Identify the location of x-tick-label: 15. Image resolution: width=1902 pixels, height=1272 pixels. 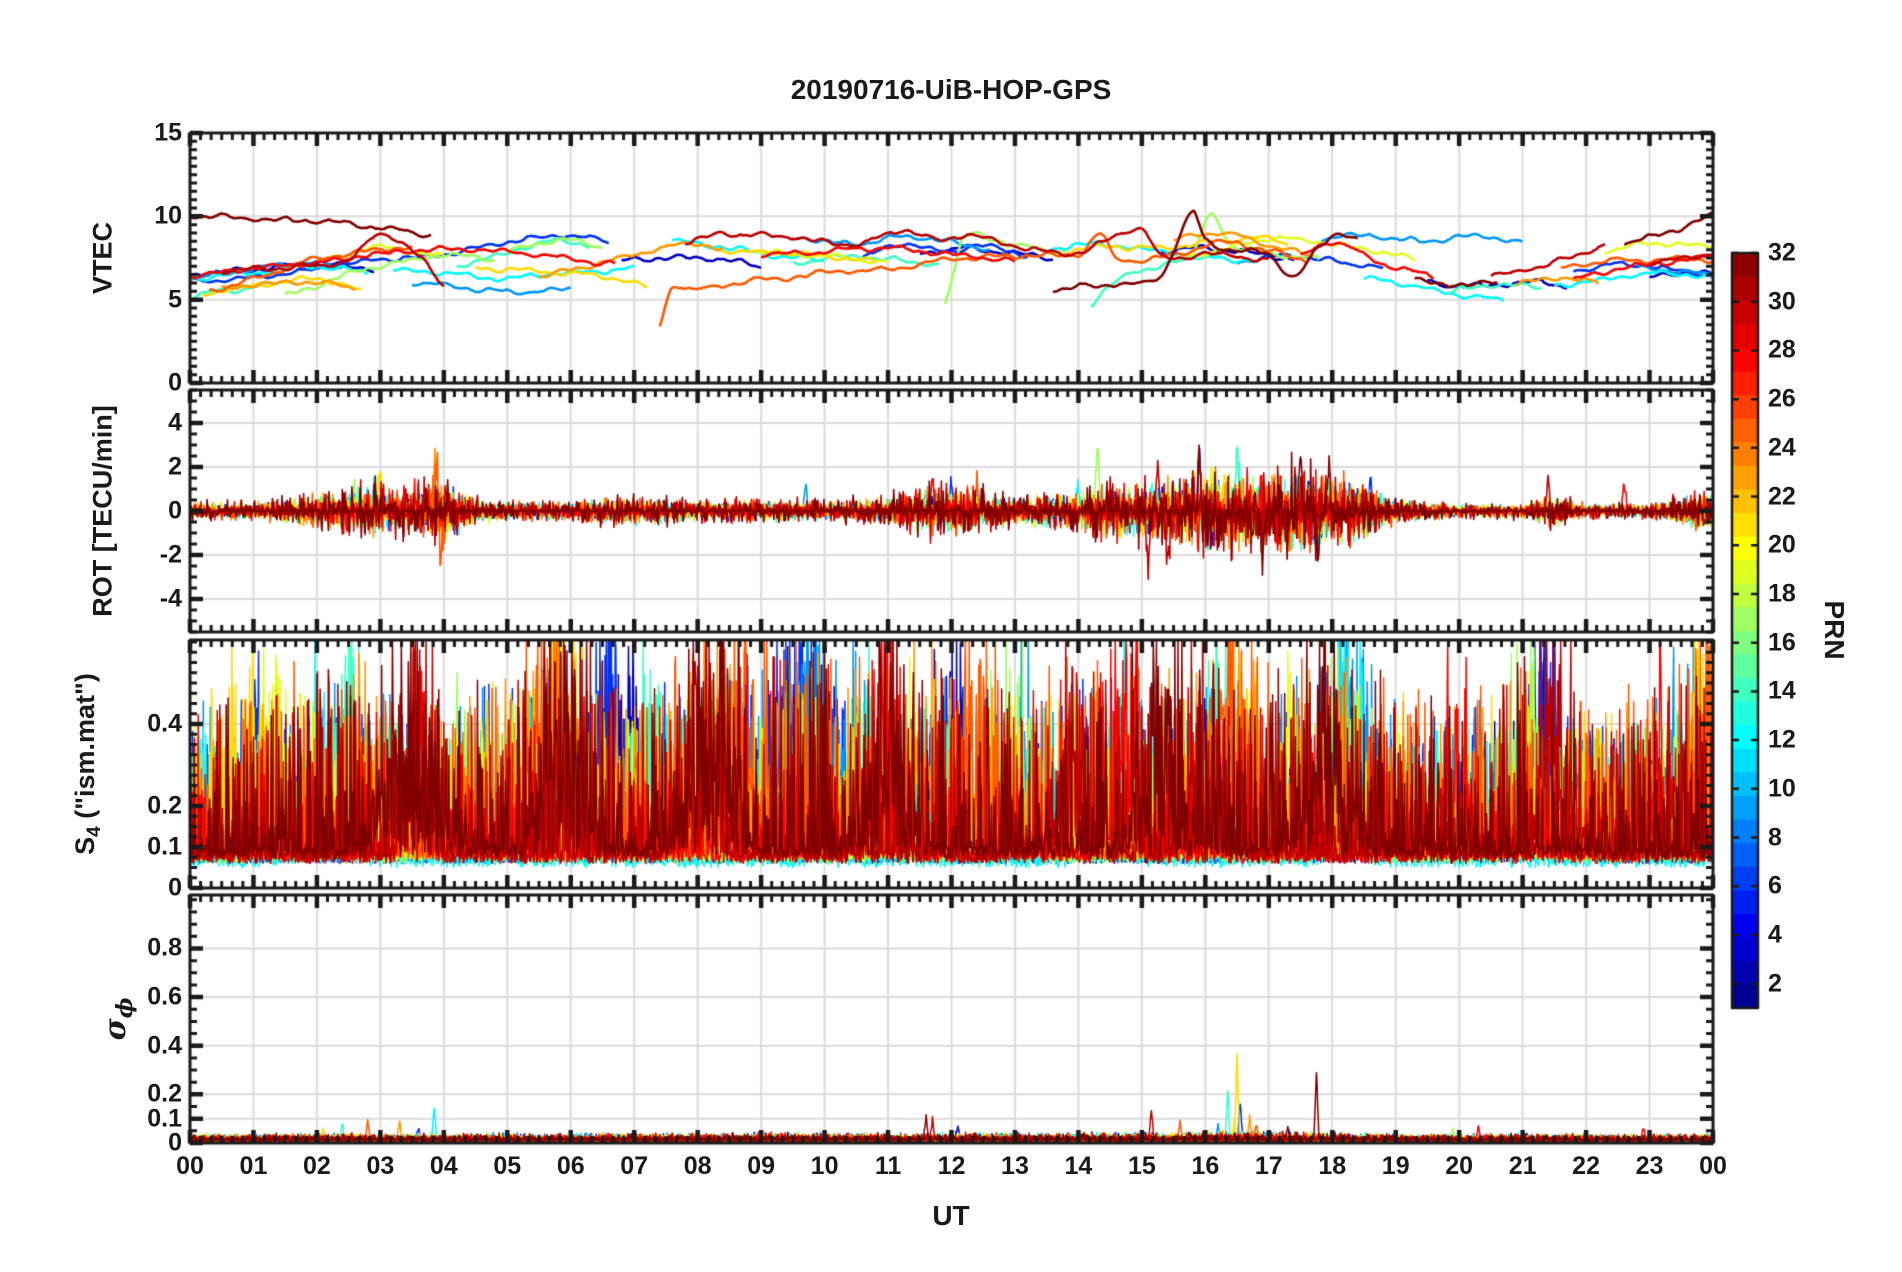
(1141, 1166).